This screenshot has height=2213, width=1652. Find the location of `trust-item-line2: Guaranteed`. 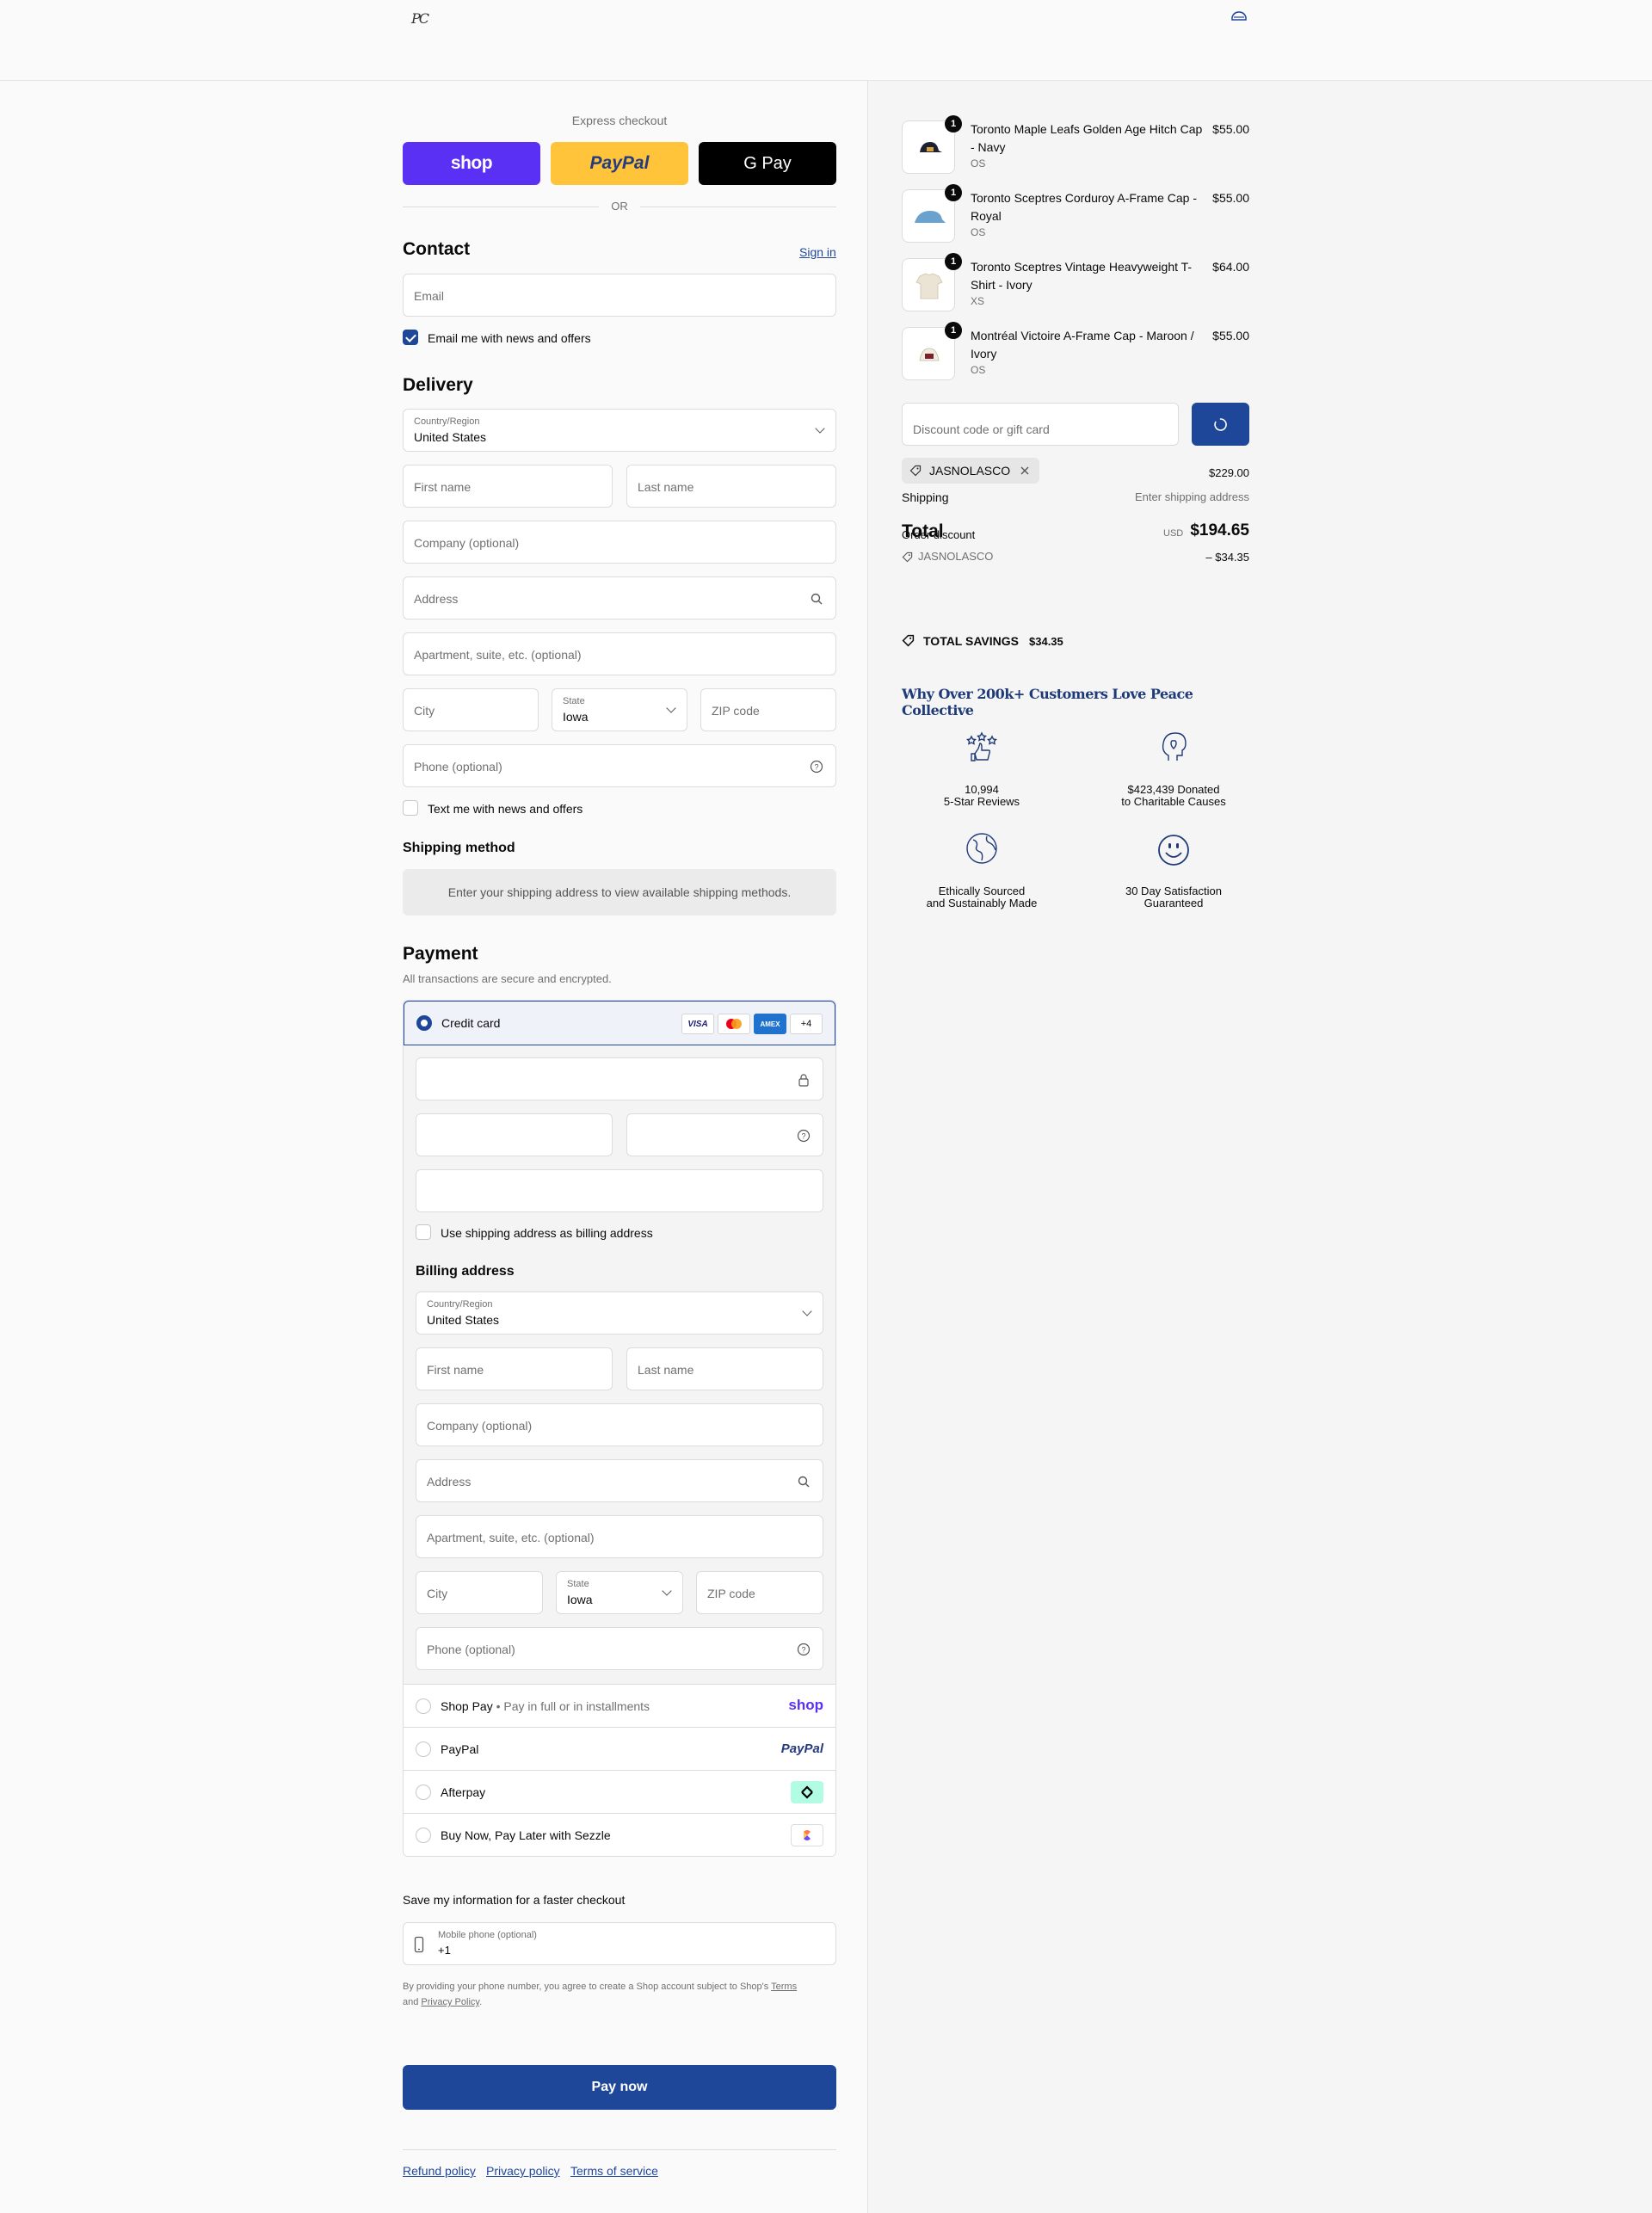

trust-item-line2: Guaranteed is located at coordinates (1173, 903).